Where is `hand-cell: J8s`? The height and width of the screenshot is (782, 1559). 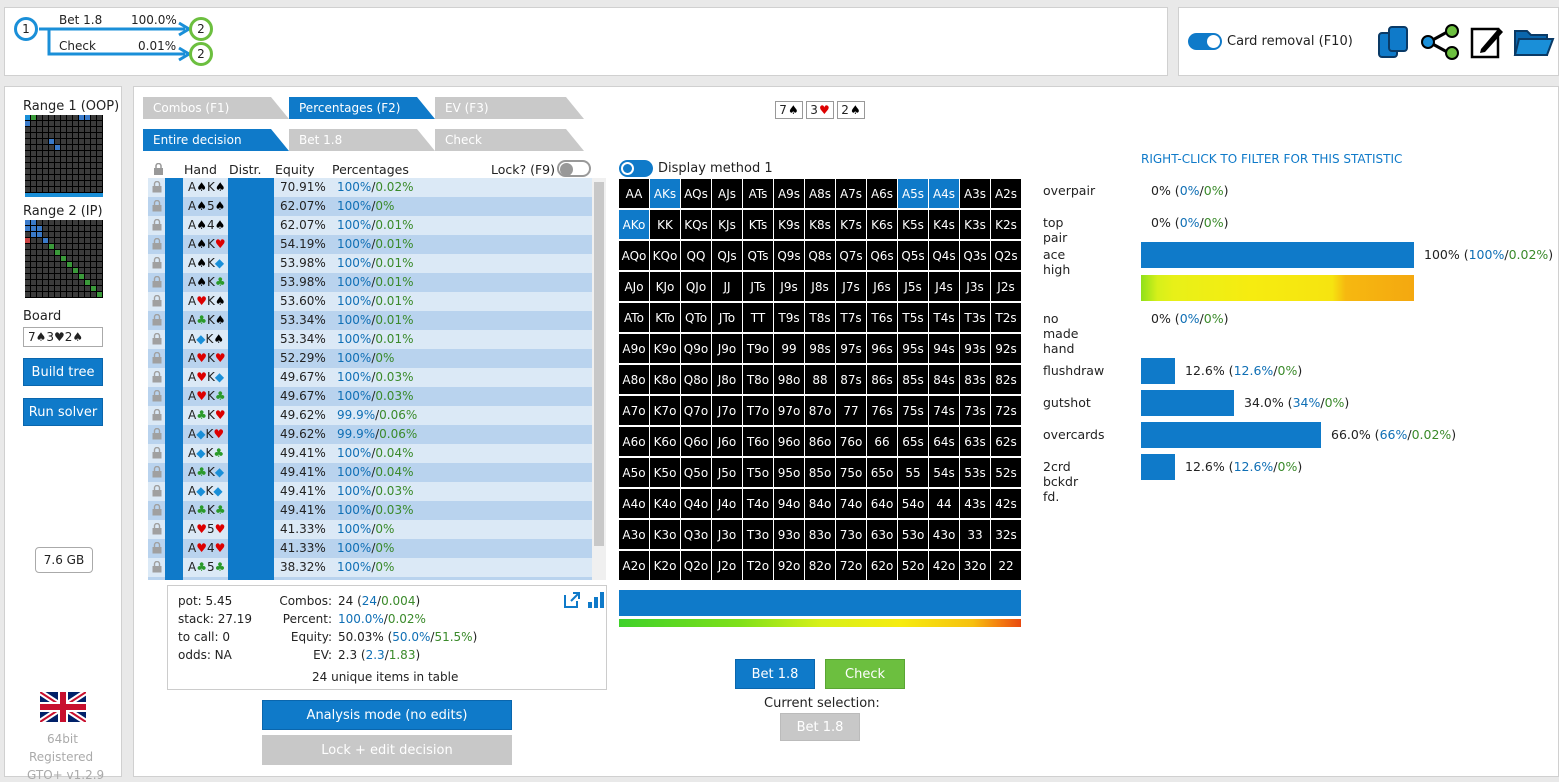 hand-cell: J8s is located at coordinates (820, 286).